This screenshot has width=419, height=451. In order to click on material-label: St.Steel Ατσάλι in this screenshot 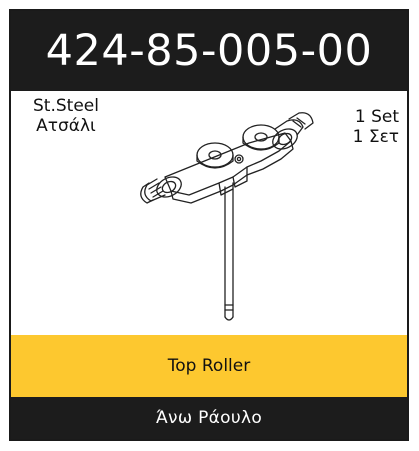, I will do `click(66, 116)`.